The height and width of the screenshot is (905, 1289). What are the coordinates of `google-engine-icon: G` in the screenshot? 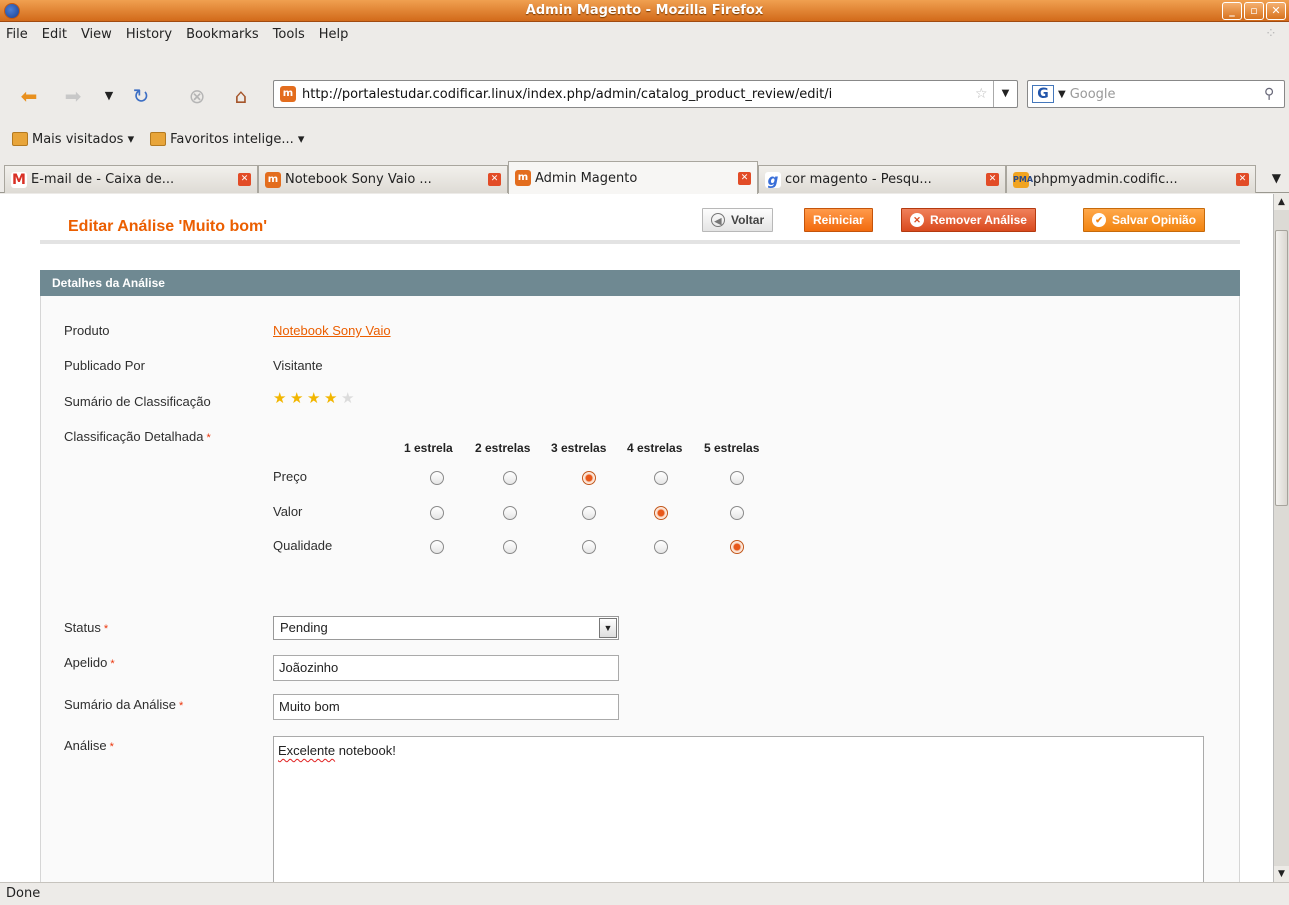 It's located at (1043, 94).